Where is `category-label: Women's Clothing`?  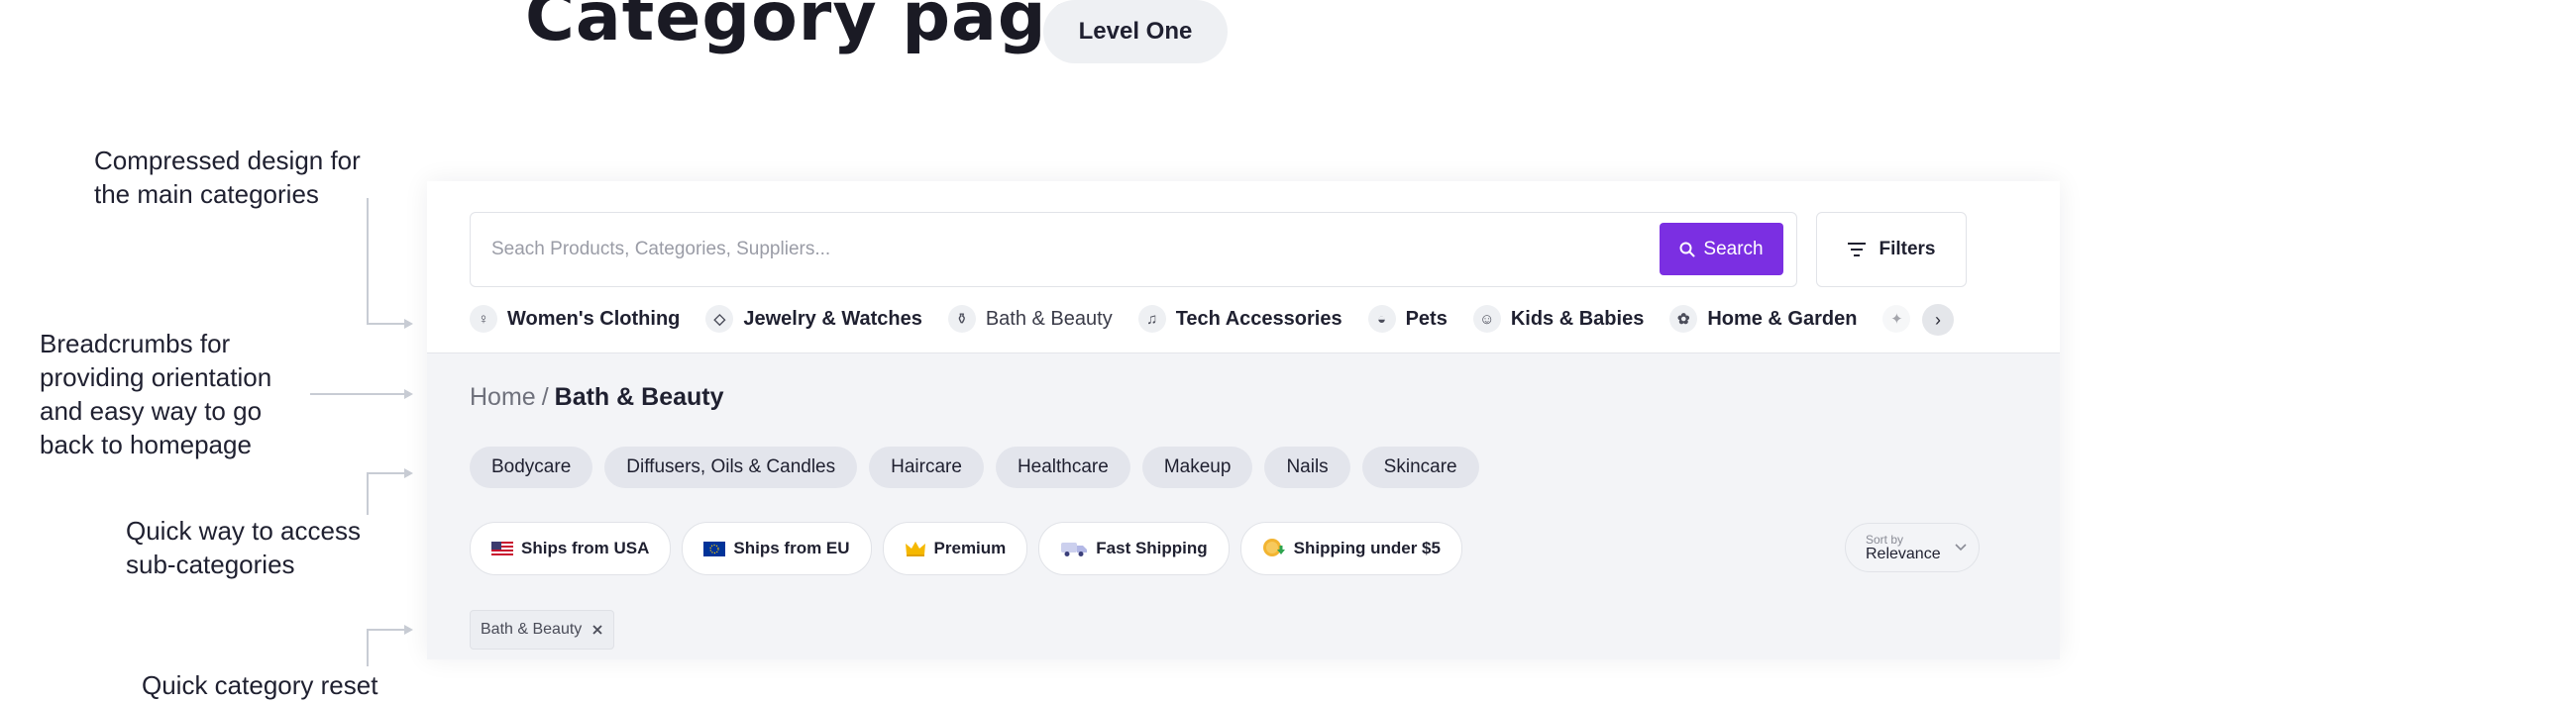 category-label: Women's Clothing is located at coordinates (594, 318).